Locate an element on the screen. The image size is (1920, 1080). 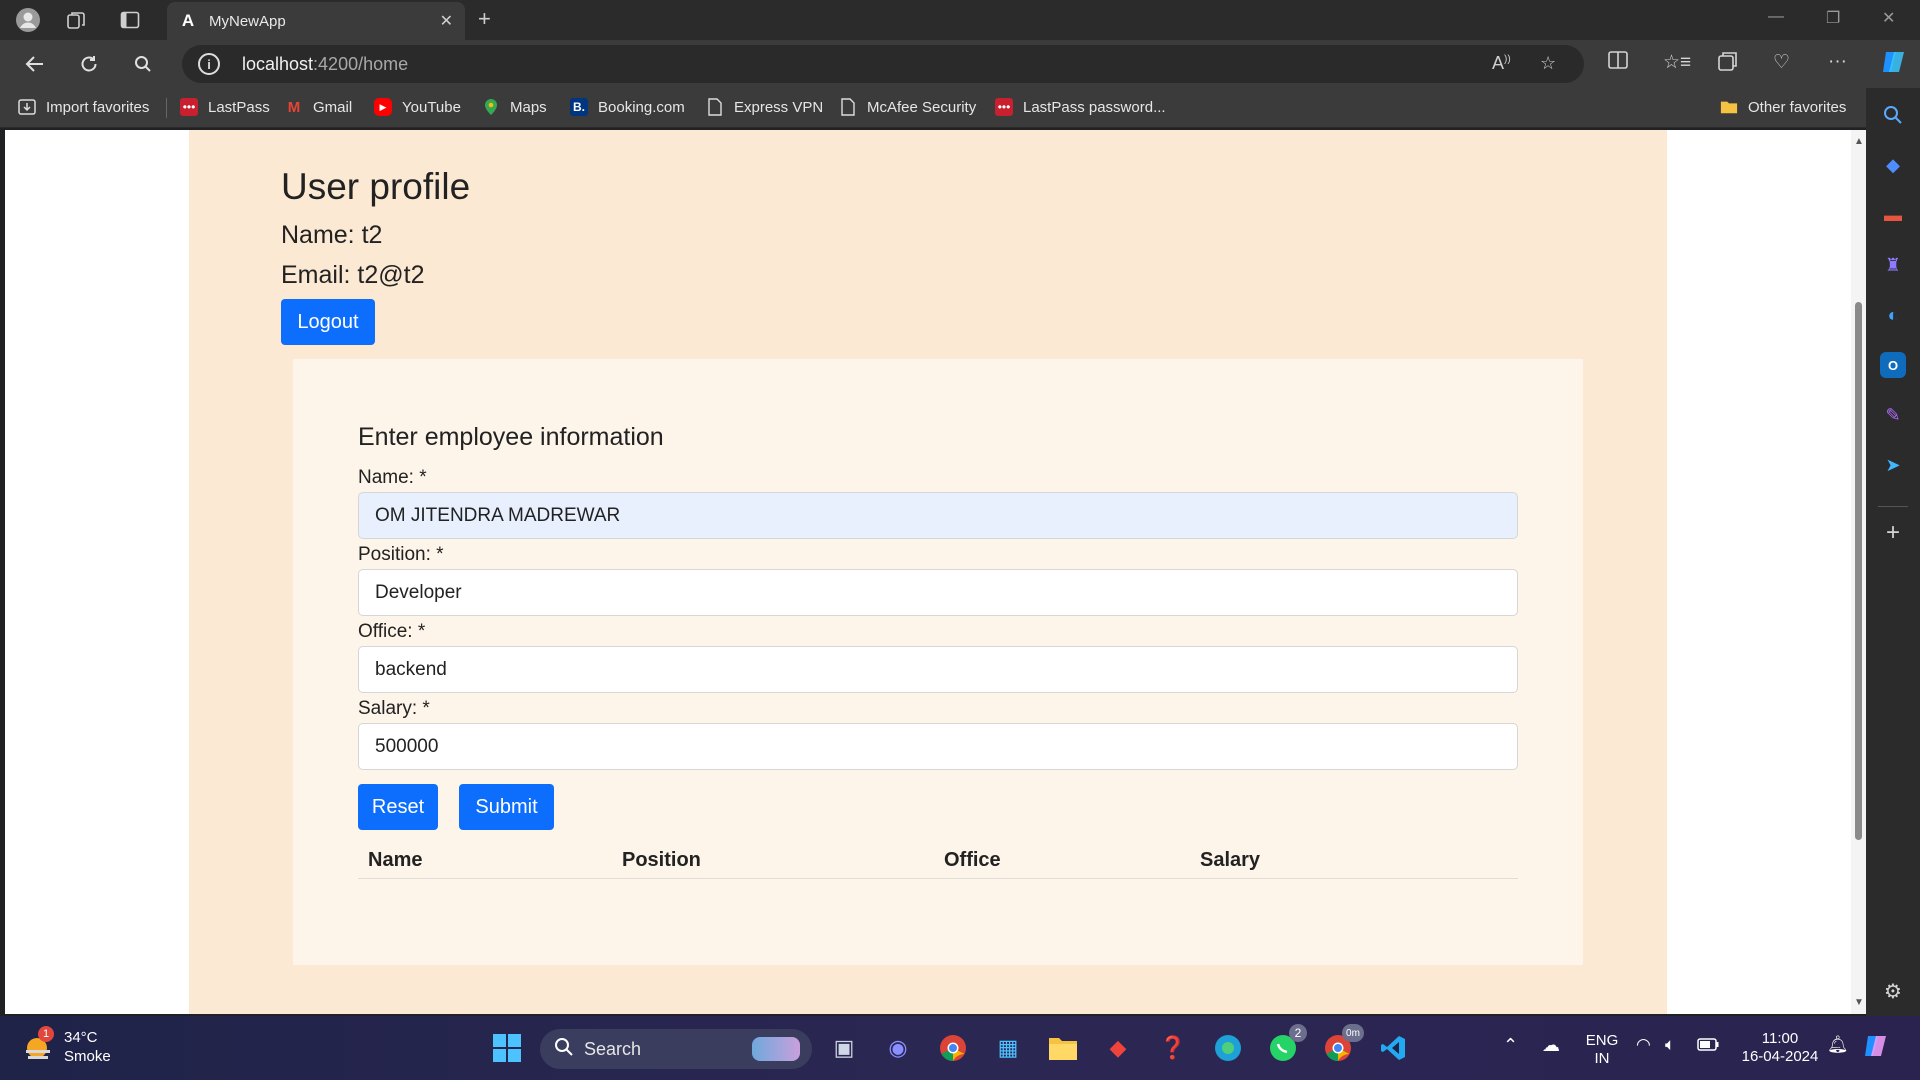
browser-toolbar: i localhost:4200/home A)) ☆ ☆≡ ♡ ··· is located at coordinates (960, 64).